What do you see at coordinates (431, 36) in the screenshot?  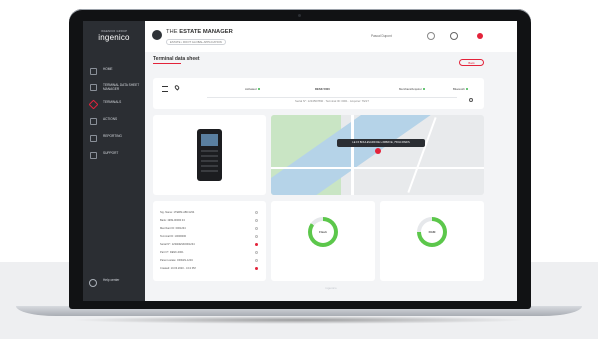 I see `user-icon` at bounding box center [431, 36].